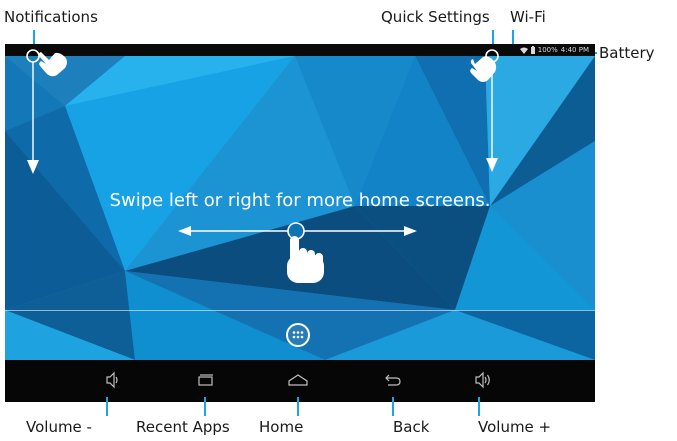 The width and height of the screenshot is (677, 441). Describe the element at coordinates (574, 50) in the screenshot. I see `status-time: 4:40 PM` at that location.